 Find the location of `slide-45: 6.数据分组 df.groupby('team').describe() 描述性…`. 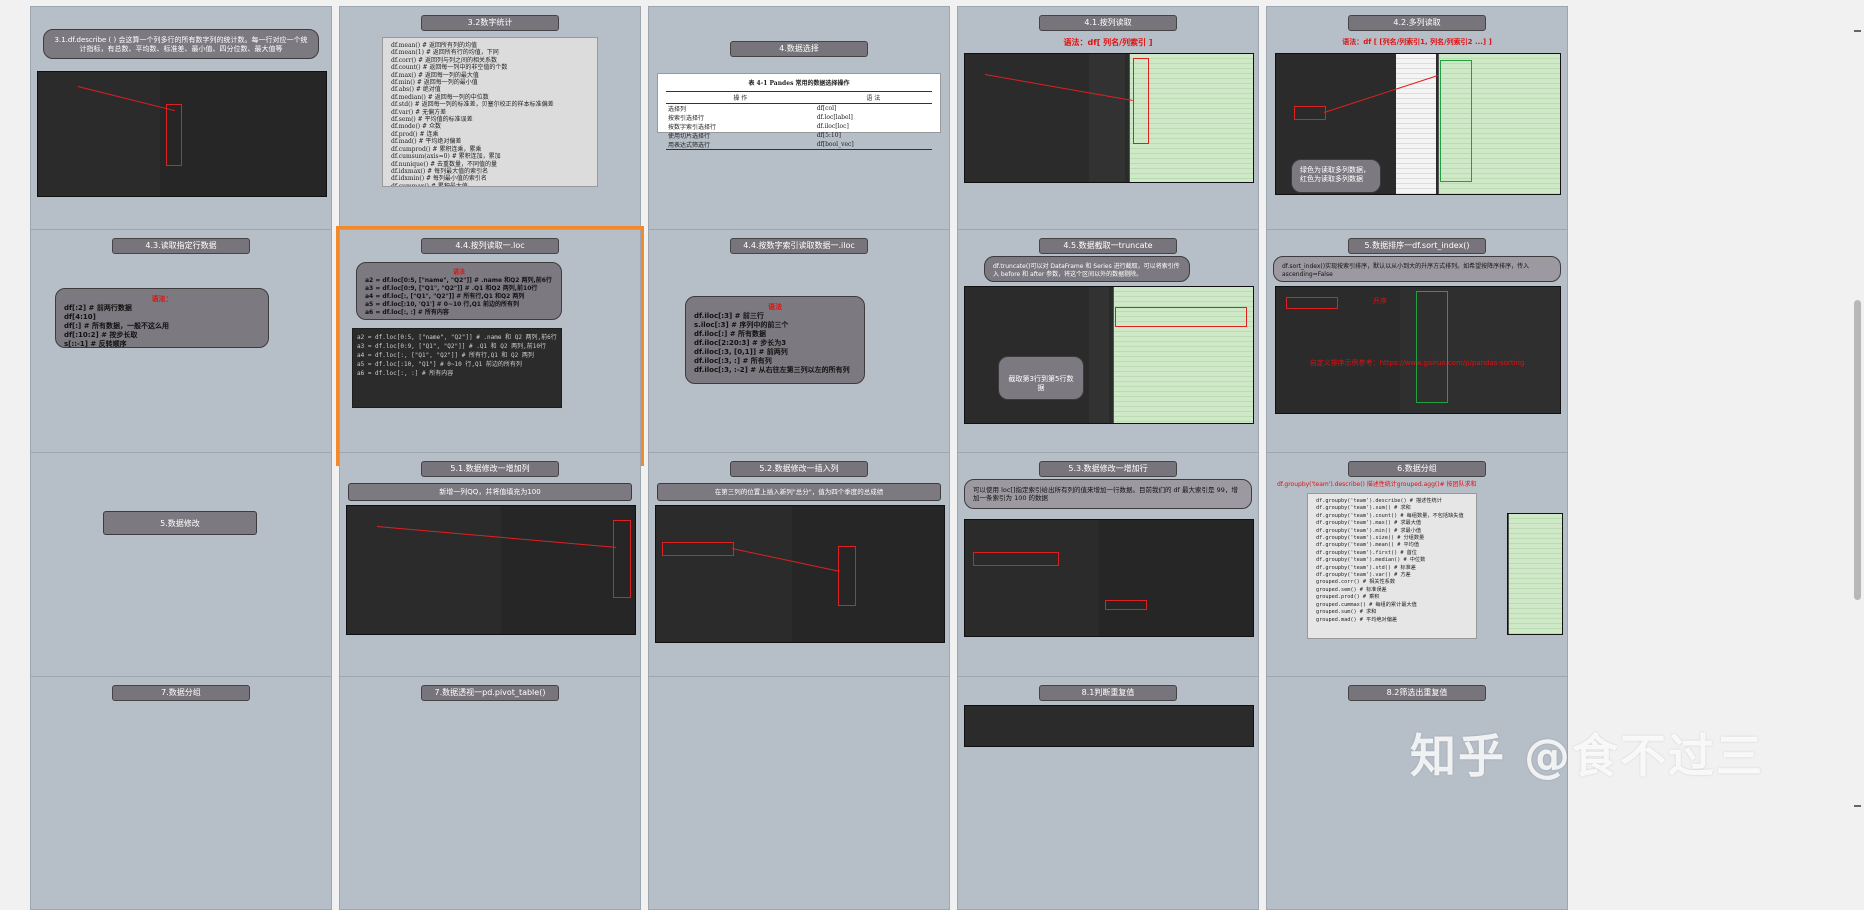

slide-45: 6.数据分组 df.groupby('team').describe() 描述性… is located at coordinates (1417, 569).